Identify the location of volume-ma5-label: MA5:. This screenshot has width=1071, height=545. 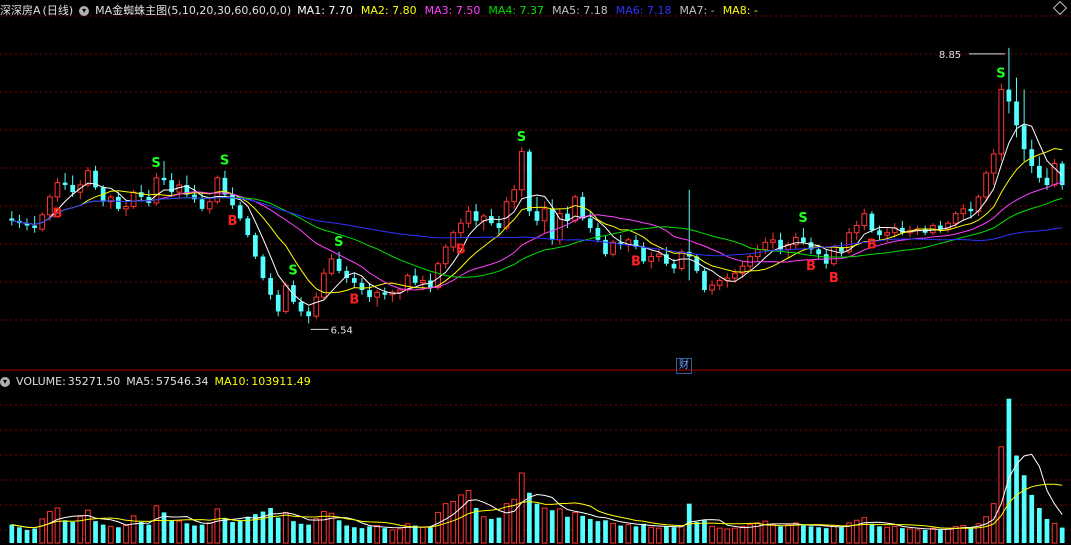
(140, 381).